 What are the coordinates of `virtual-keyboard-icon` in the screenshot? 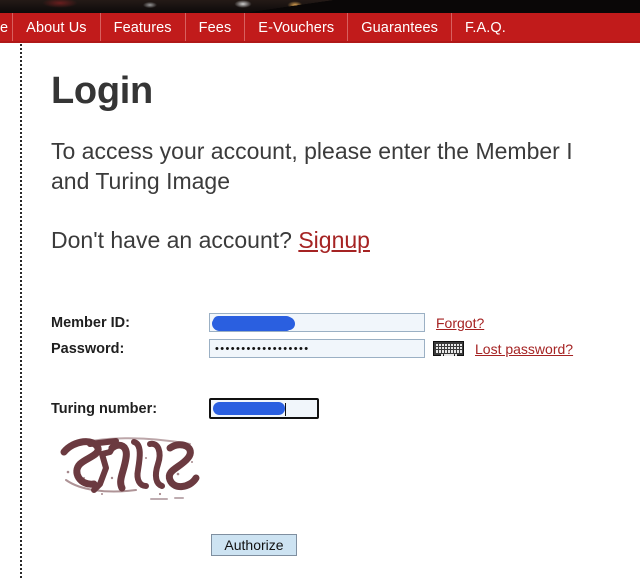 It's located at (448, 349).